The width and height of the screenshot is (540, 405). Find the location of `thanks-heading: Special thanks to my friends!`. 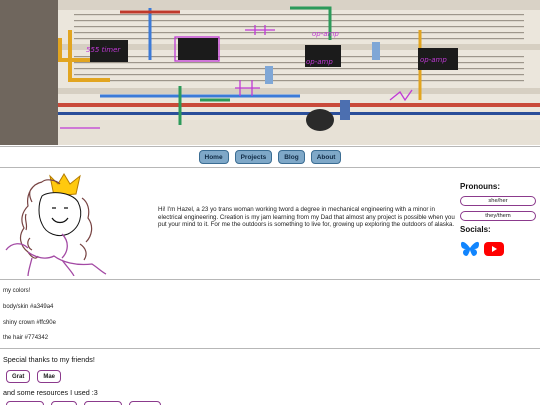

thanks-heading: Special thanks to my friends! is located at coordinates (49, 359).